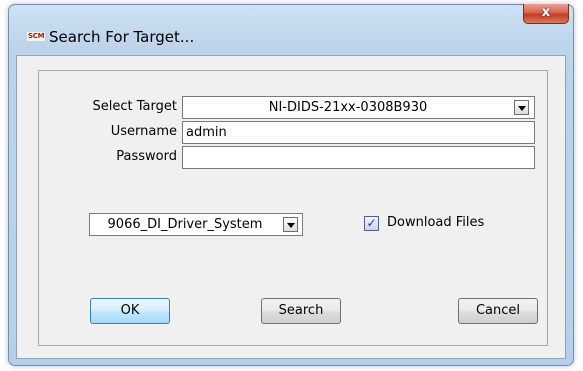 The width and height of the screenshot is (583, 371). I want to click on select-target-value: NI-DIDS-21xx-0308B930, so click(348, 107).